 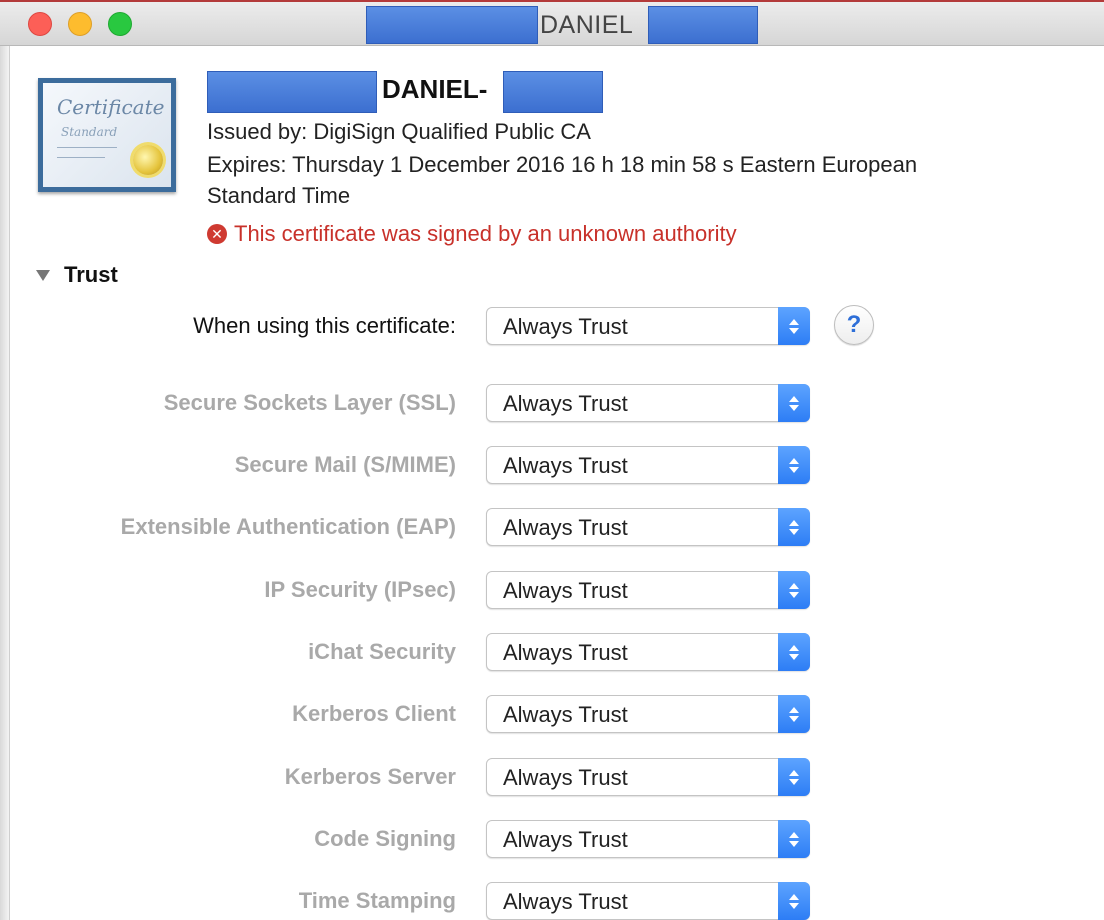 I want to click on trust-row-label: iChat Security, so click(x=382, y=651).